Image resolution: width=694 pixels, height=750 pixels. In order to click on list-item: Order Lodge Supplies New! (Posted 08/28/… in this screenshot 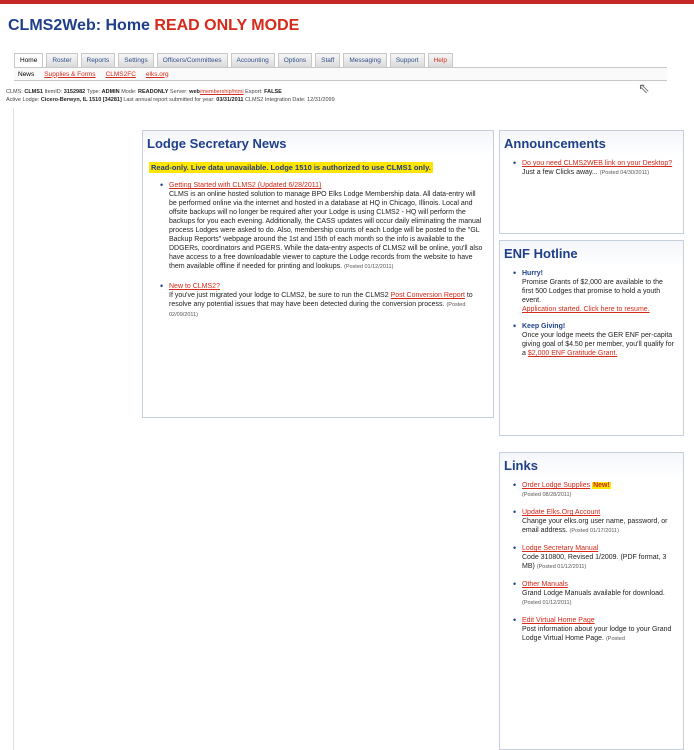, I will do `click(592, 490)`.